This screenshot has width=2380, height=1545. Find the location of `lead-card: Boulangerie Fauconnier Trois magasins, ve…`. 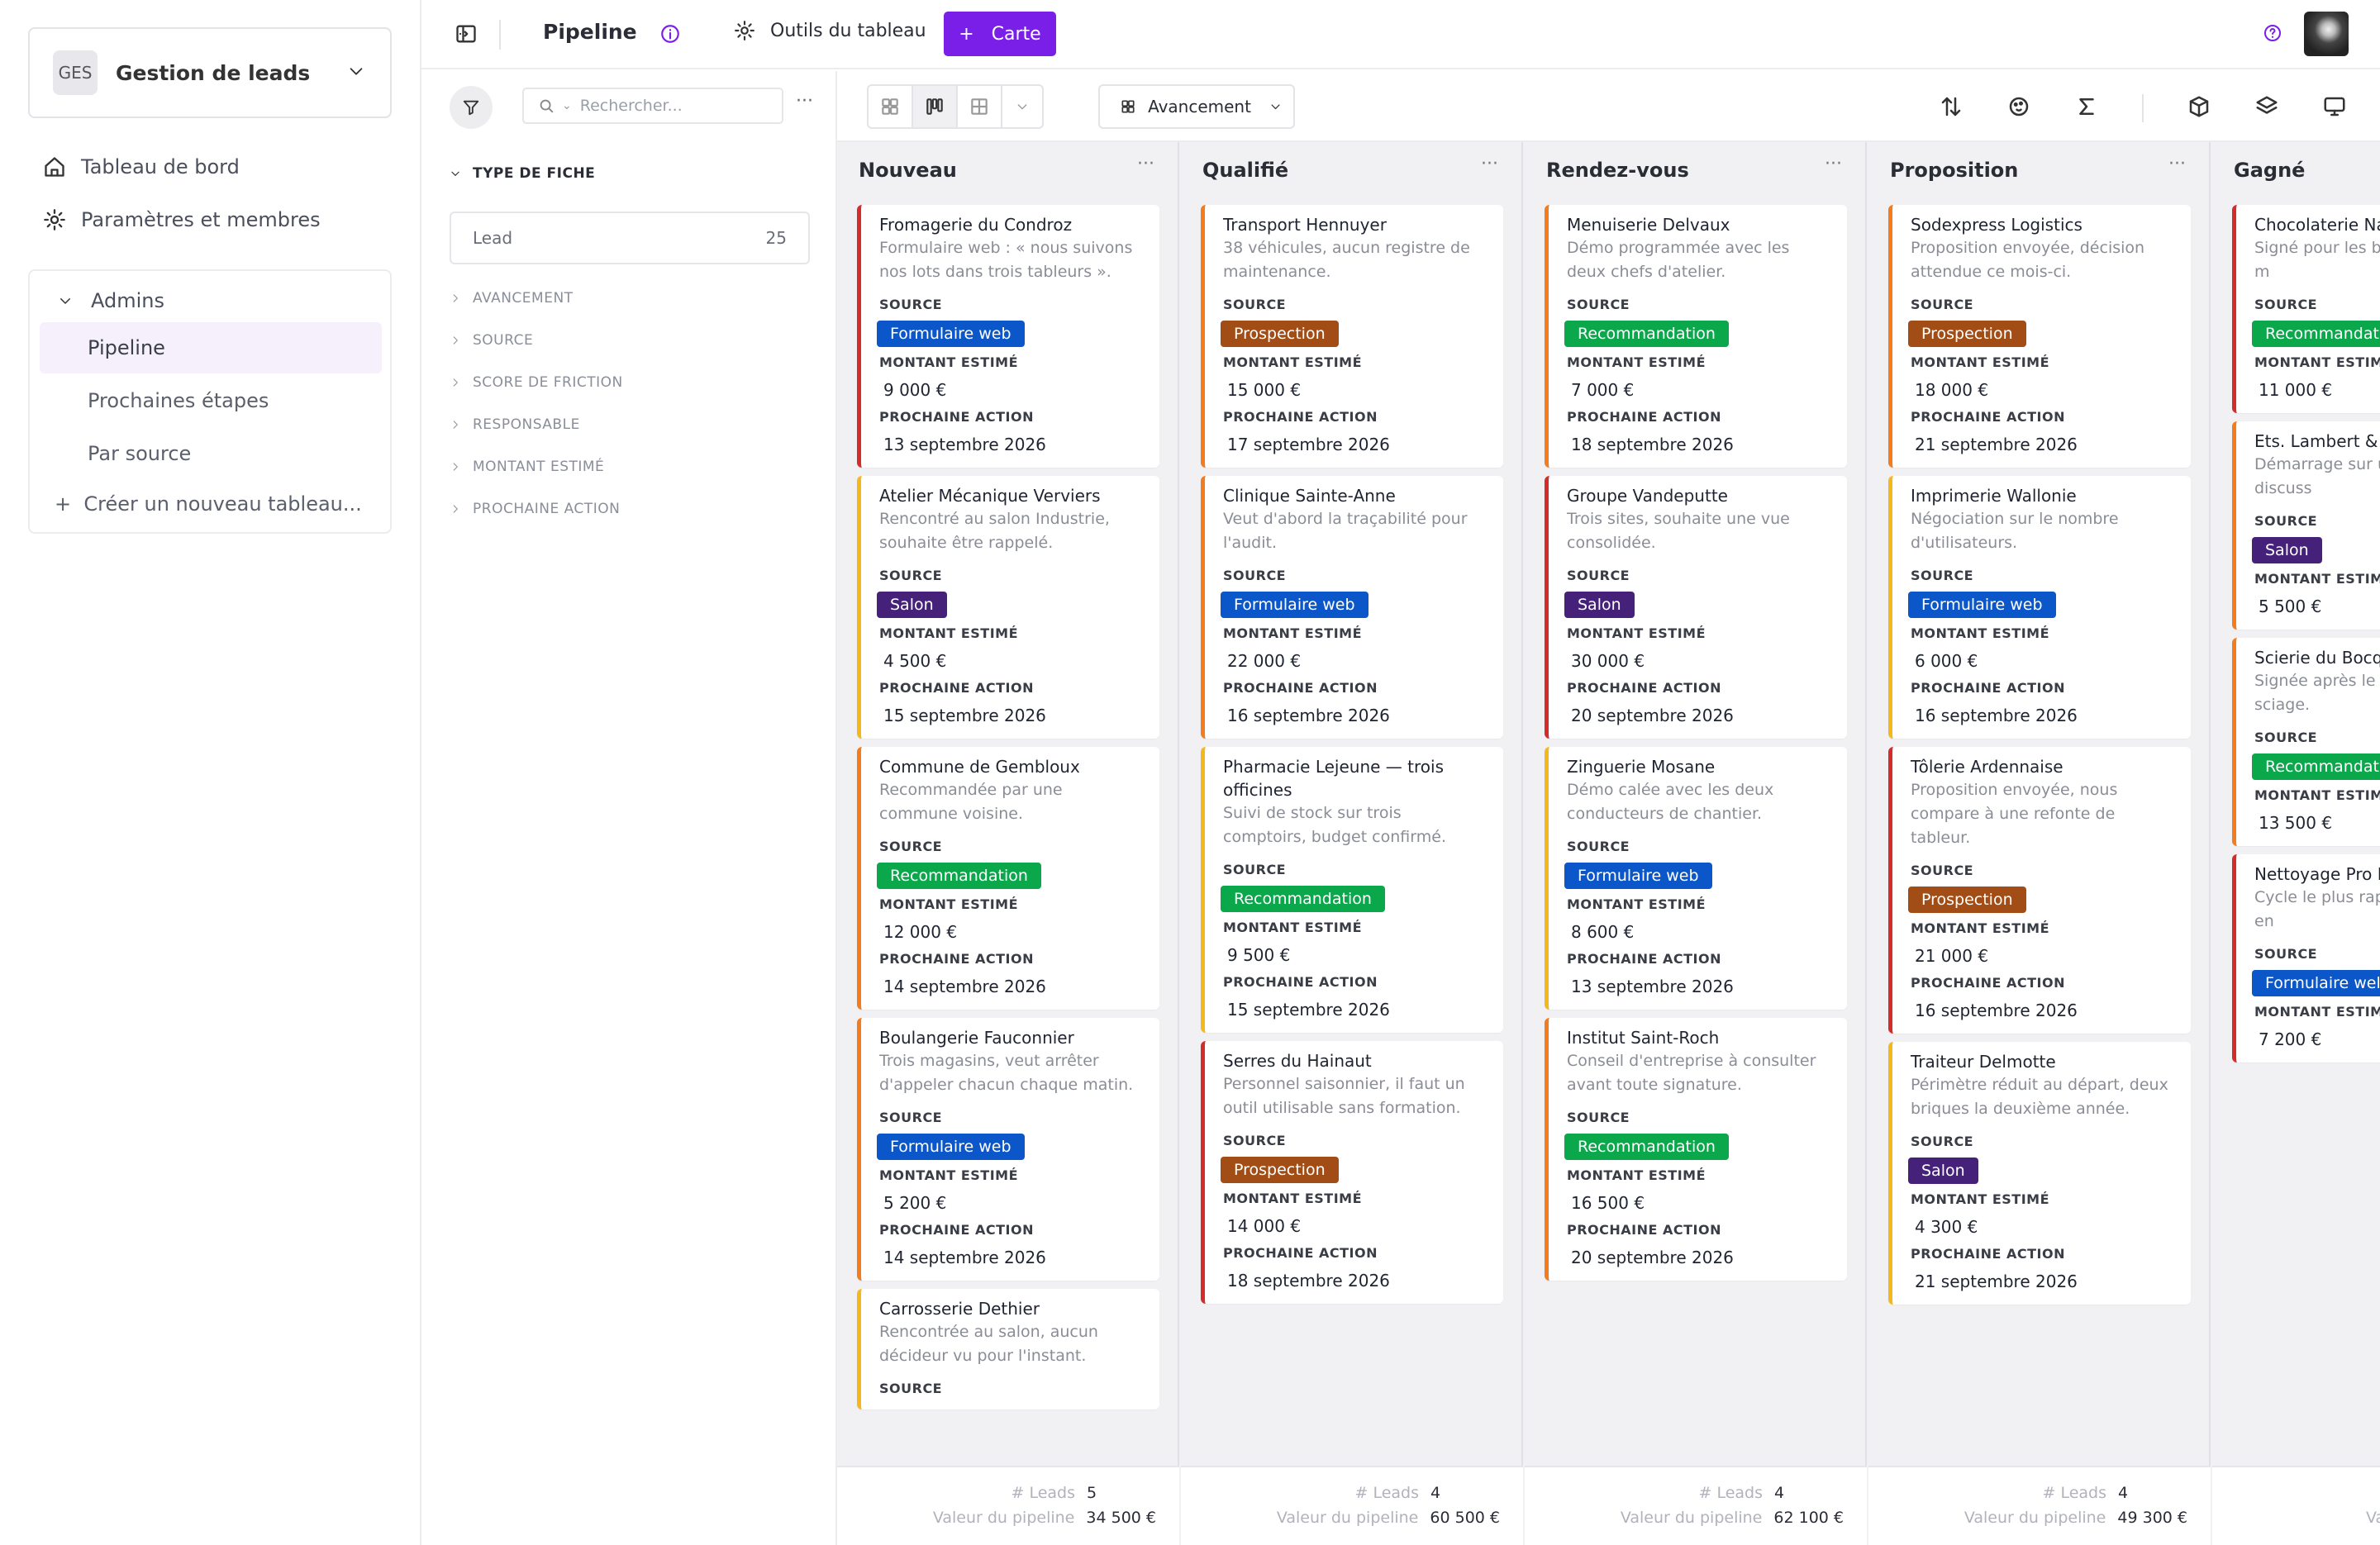

lead-card: Boulangerie Fauconnier Trois magasins, ve… is located at coordinates (1008, 1149).